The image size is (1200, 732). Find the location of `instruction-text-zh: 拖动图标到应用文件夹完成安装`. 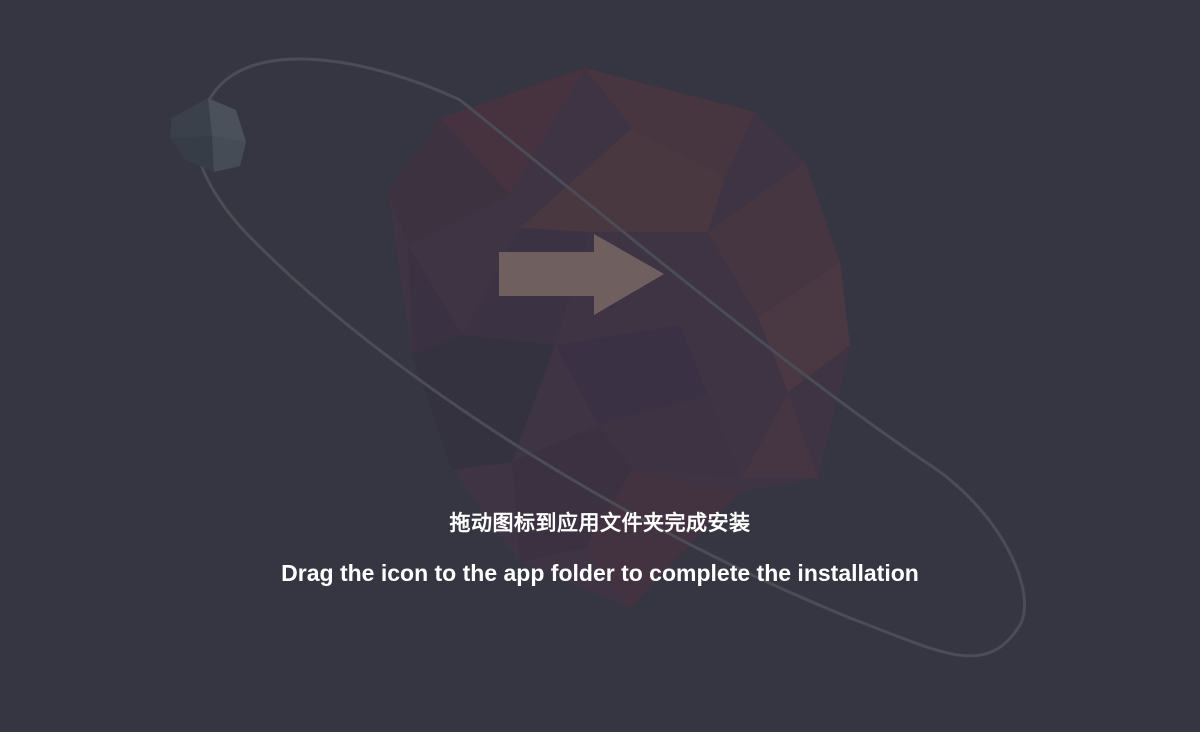

instruction-text-zh: 拖动图标到应用文件夹完成安装 is located at coordinates (600, 523).